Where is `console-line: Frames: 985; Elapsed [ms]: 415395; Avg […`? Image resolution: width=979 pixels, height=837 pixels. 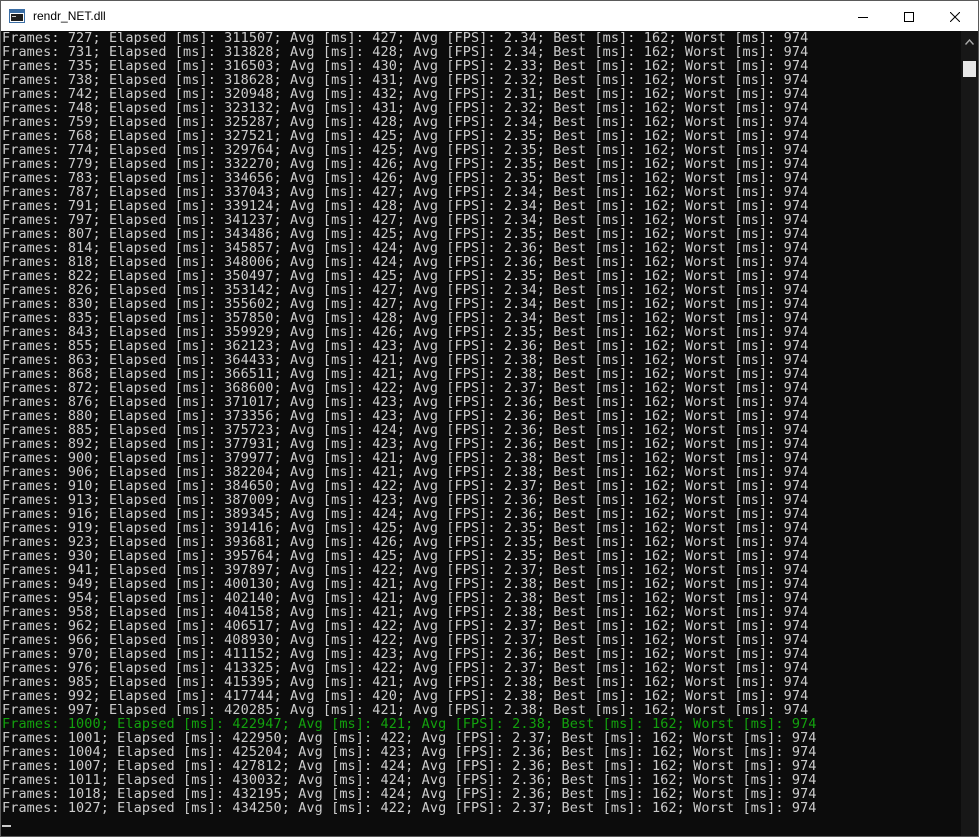
console-line: Frames: 985; Elapsed [ms]: 415395; Avg [… is located at coordinates (405, 682).